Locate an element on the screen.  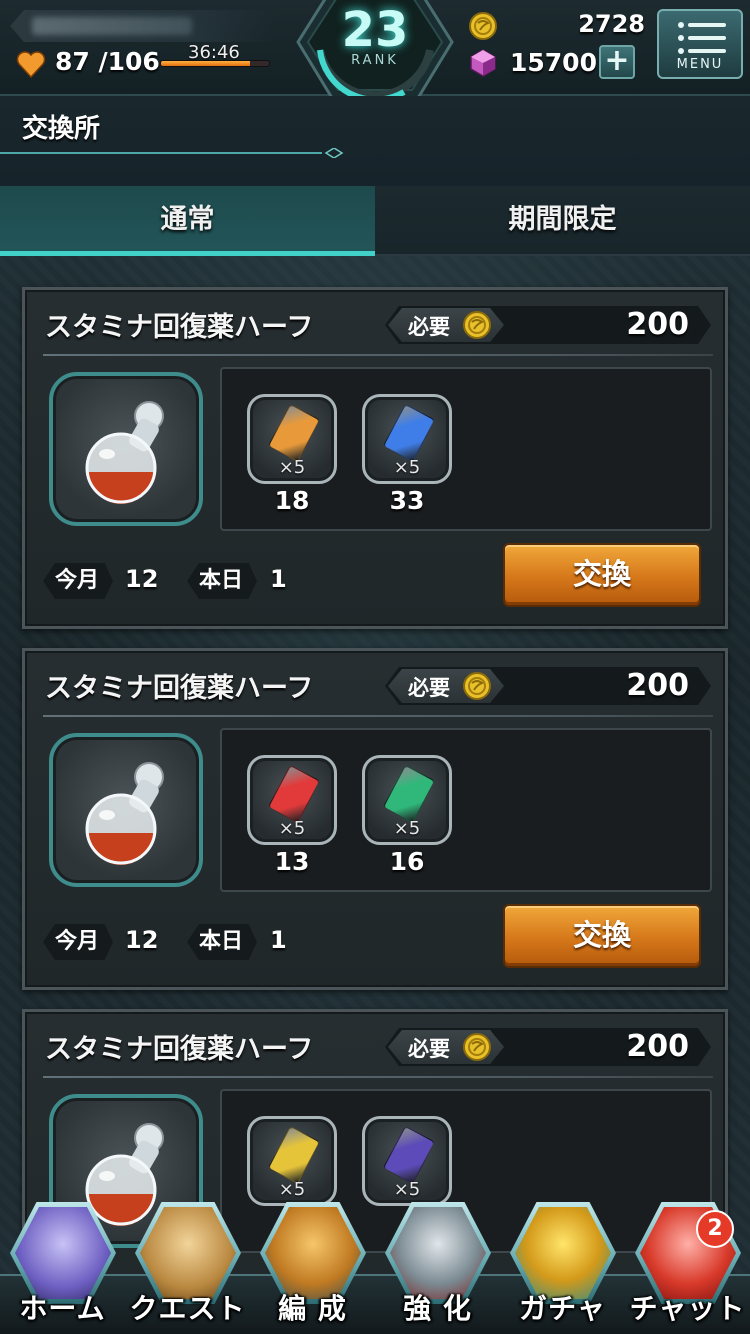
nav-label: ホーム is located at coordinates (62, 1308).